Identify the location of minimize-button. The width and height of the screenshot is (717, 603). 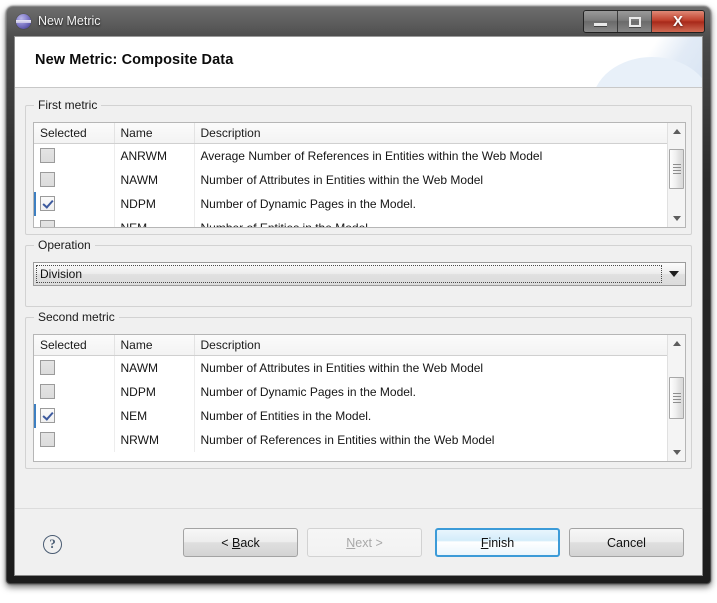
(601, 21).